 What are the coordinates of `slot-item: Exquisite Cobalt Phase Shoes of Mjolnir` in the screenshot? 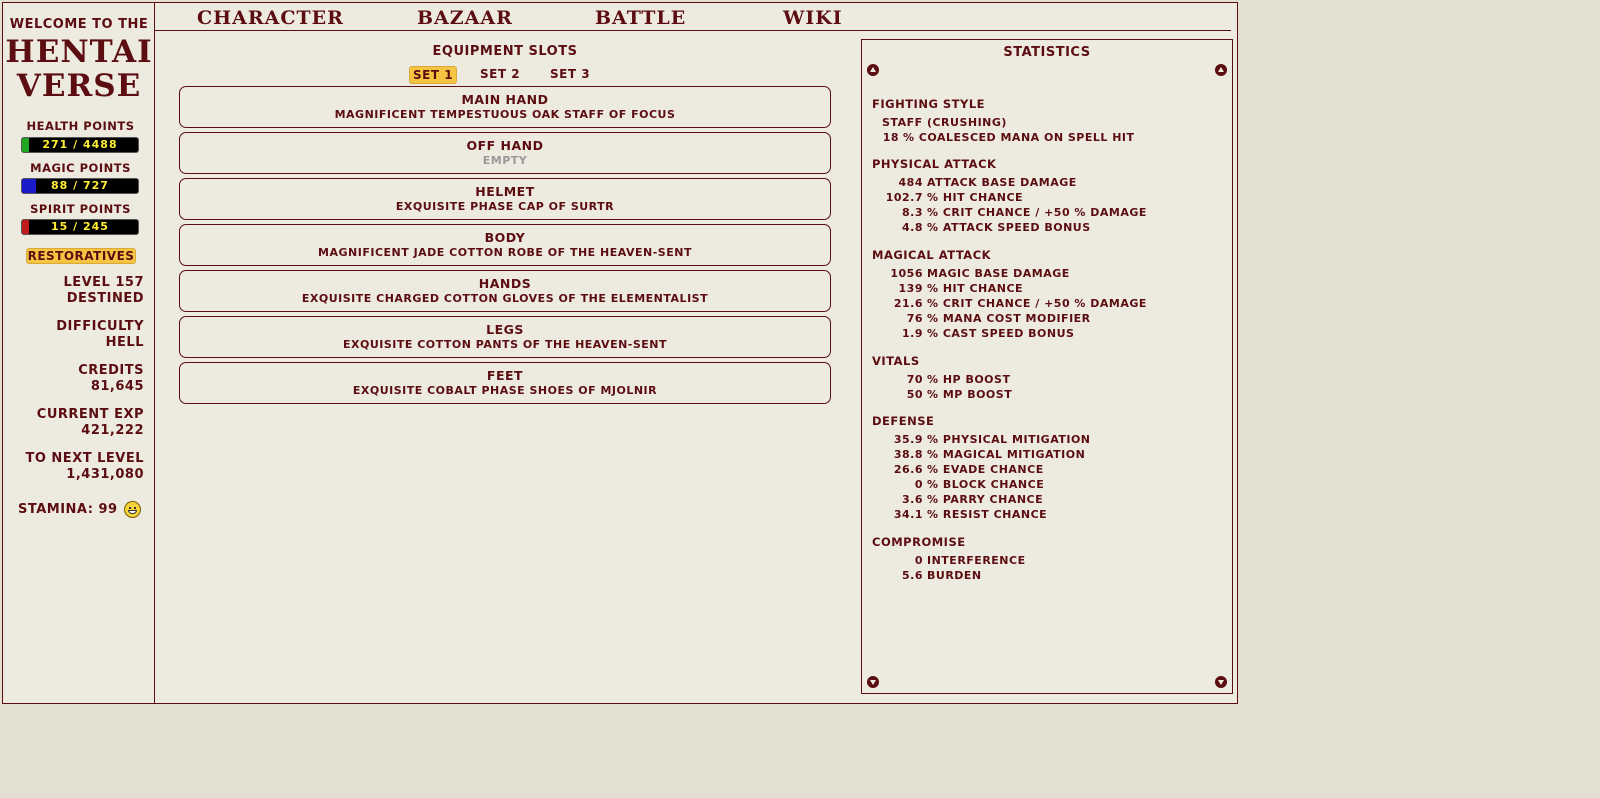 It's located at (505, 390).